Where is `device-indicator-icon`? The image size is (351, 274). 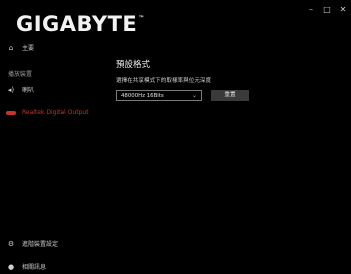 device-indicator-icon is located at coordinates (11, 112).